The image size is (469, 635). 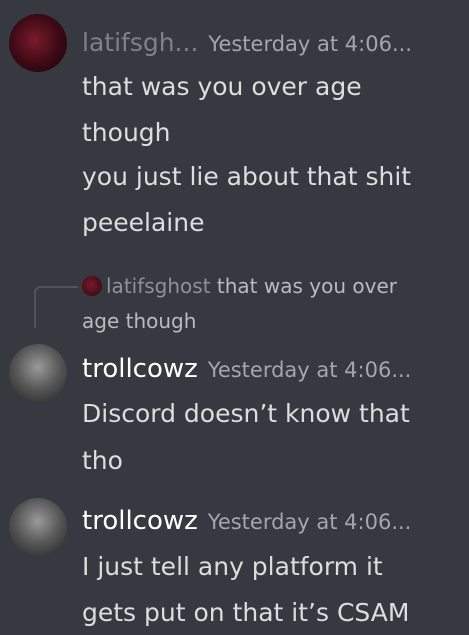 What do you see at coordinates (306, 286) in the screenshot?
I see `reply-text: that was you over` at bounding box center [306, 286].